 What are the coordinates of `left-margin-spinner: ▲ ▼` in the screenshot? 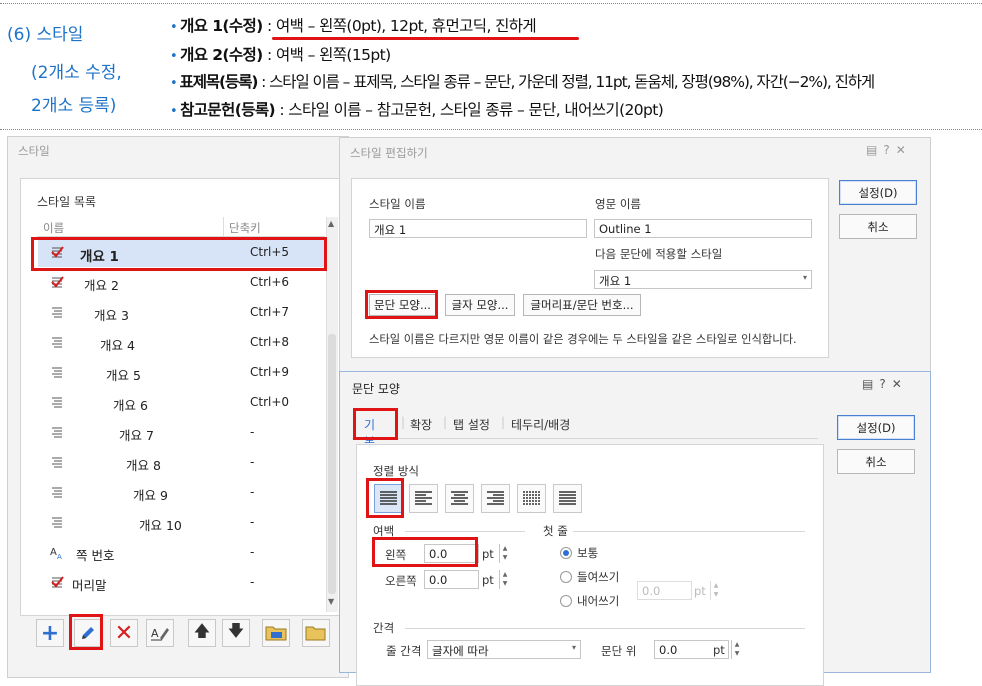 It's located at (504, 553).